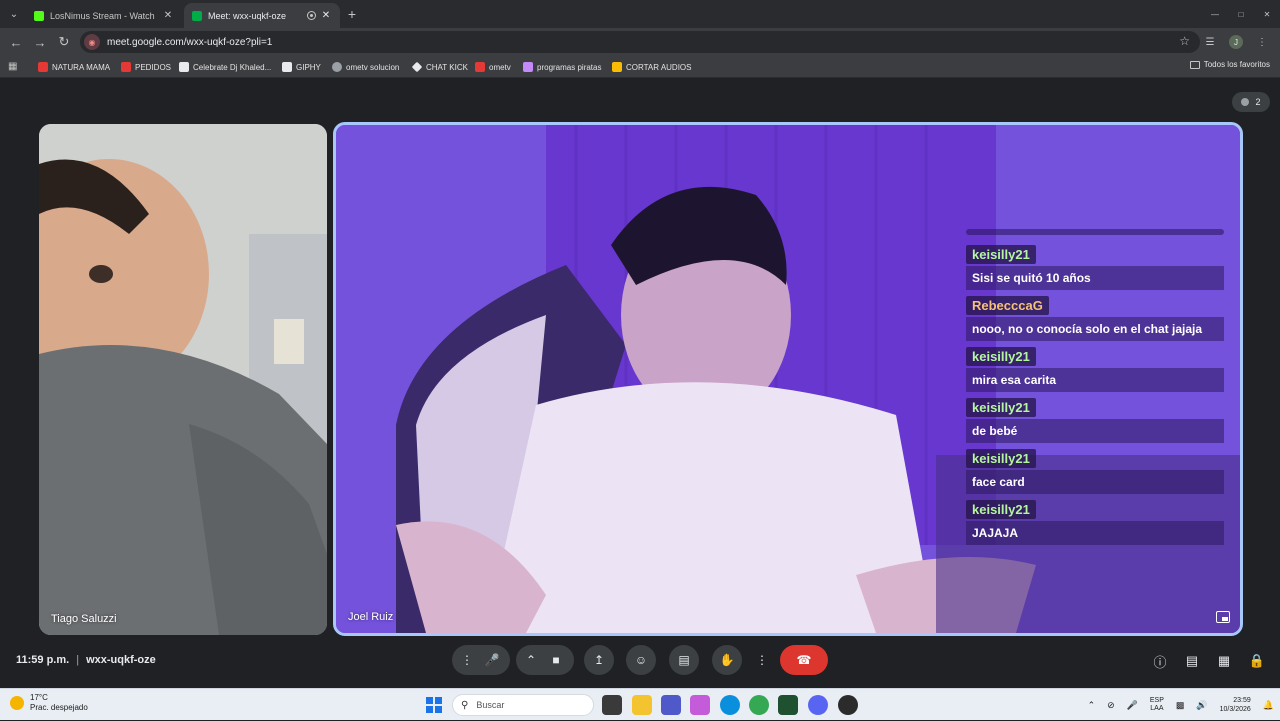  Describe the element at coordinates (189, 42) in the screenshot. I see `url-text: meet.google.com/wxx-uqkf-oze?pli=1` at that location.